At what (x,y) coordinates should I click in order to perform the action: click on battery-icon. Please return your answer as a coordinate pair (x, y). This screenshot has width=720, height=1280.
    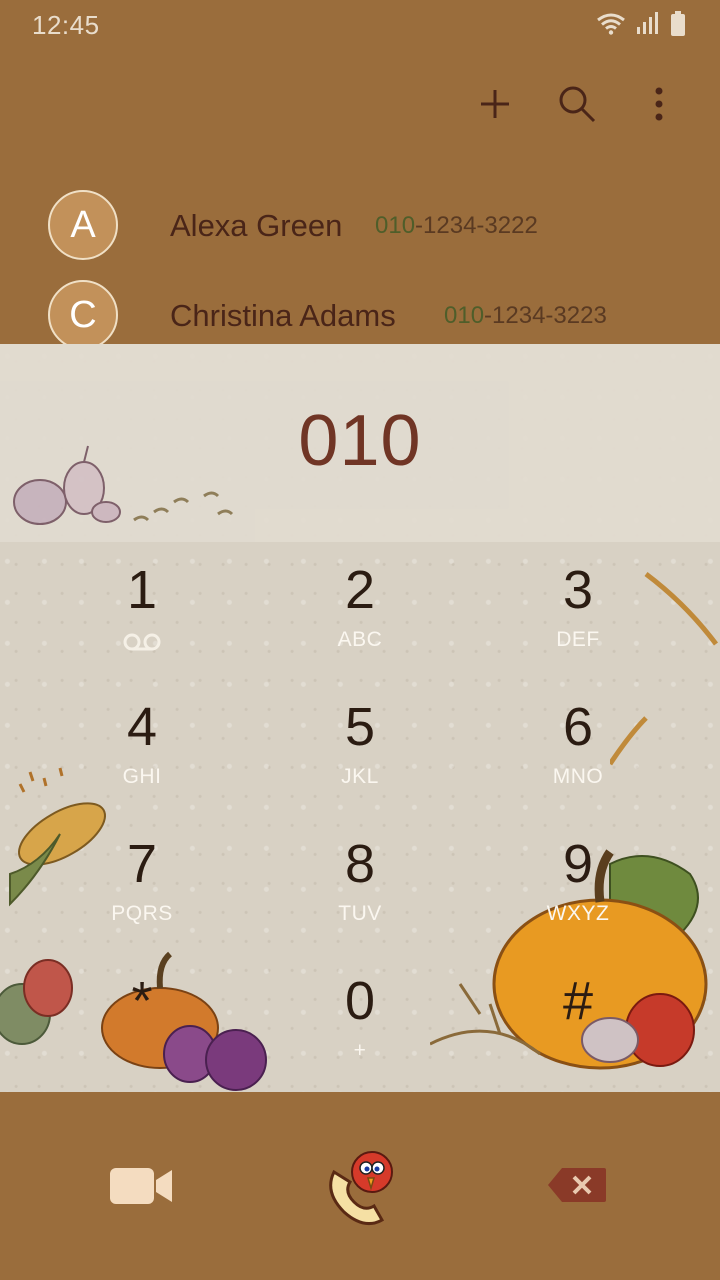
    Looking at the image, I should click on (678, 23).